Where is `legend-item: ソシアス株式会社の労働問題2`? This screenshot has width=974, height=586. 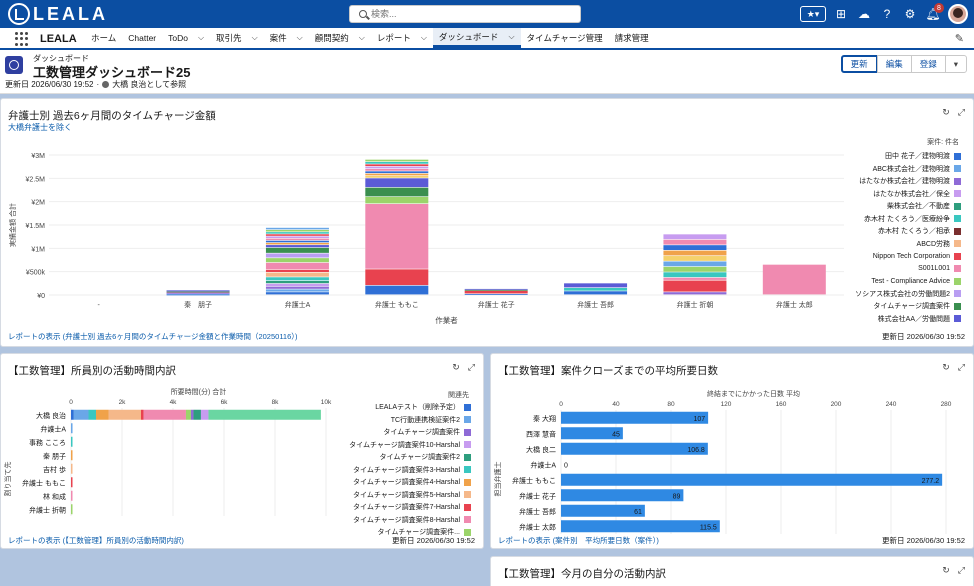
legend-item: ソシアス株式会社の労働問題2 is located at coordinates (908, 294).